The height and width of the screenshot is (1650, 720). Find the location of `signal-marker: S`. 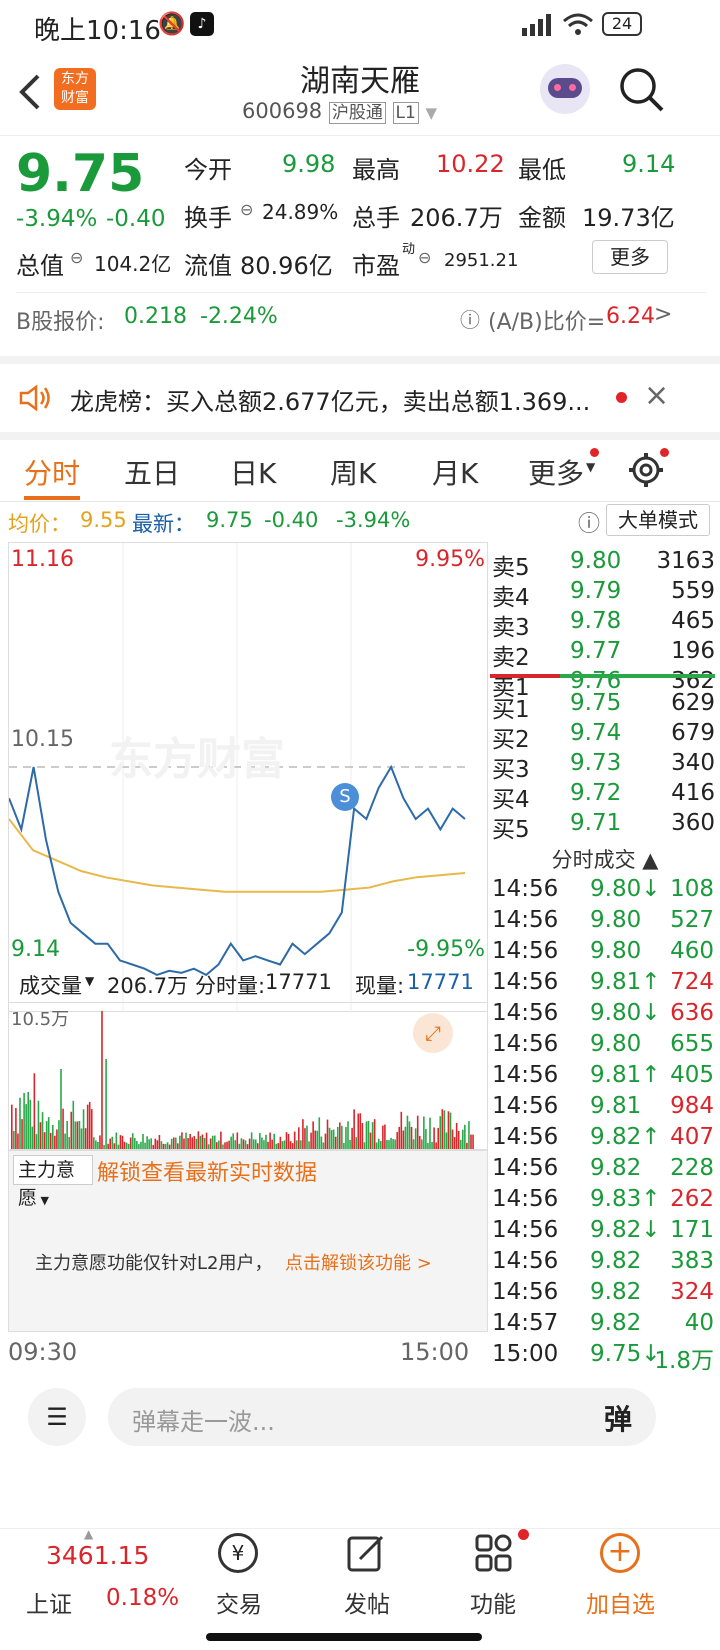

signal-marker: S is located at coordinates (345, 797).